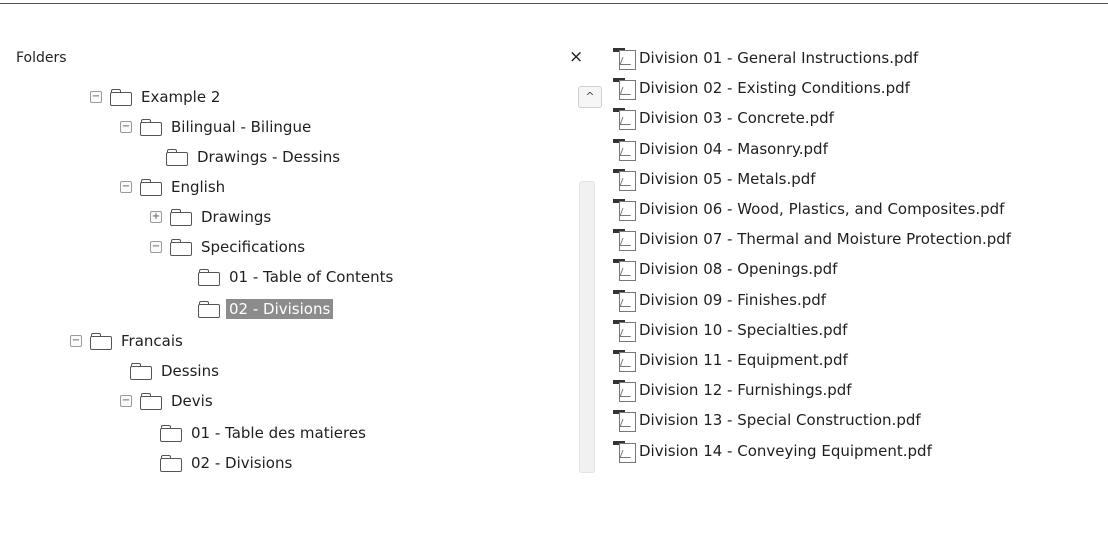  Describe the element at coordinates (253, 247) in the screenshot. I see `tree-item-label: Specifications` at that location.